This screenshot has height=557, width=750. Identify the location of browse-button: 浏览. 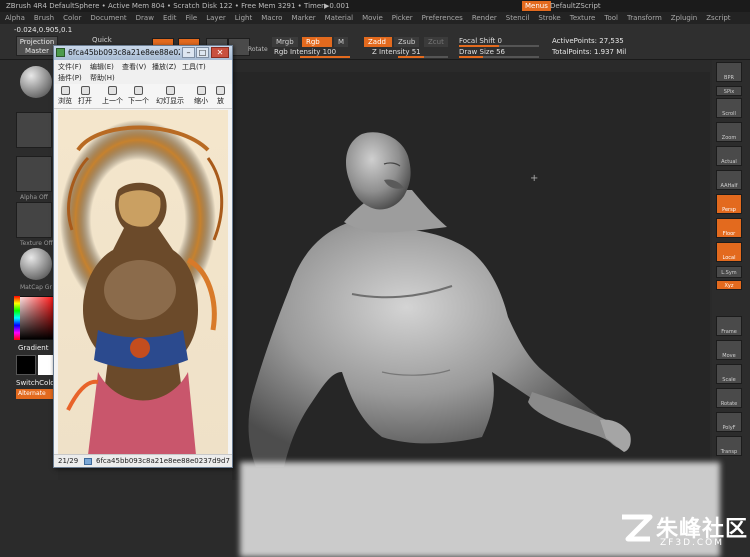
(65, 96).